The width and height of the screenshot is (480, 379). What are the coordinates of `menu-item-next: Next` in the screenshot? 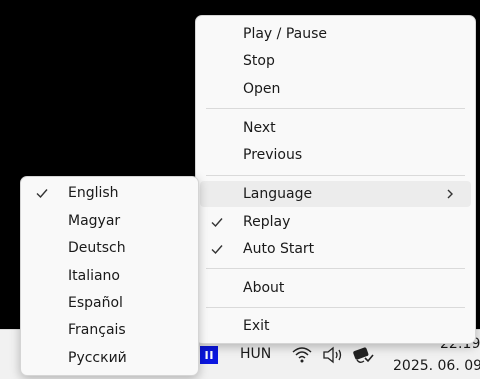 It's located at (335, 128).